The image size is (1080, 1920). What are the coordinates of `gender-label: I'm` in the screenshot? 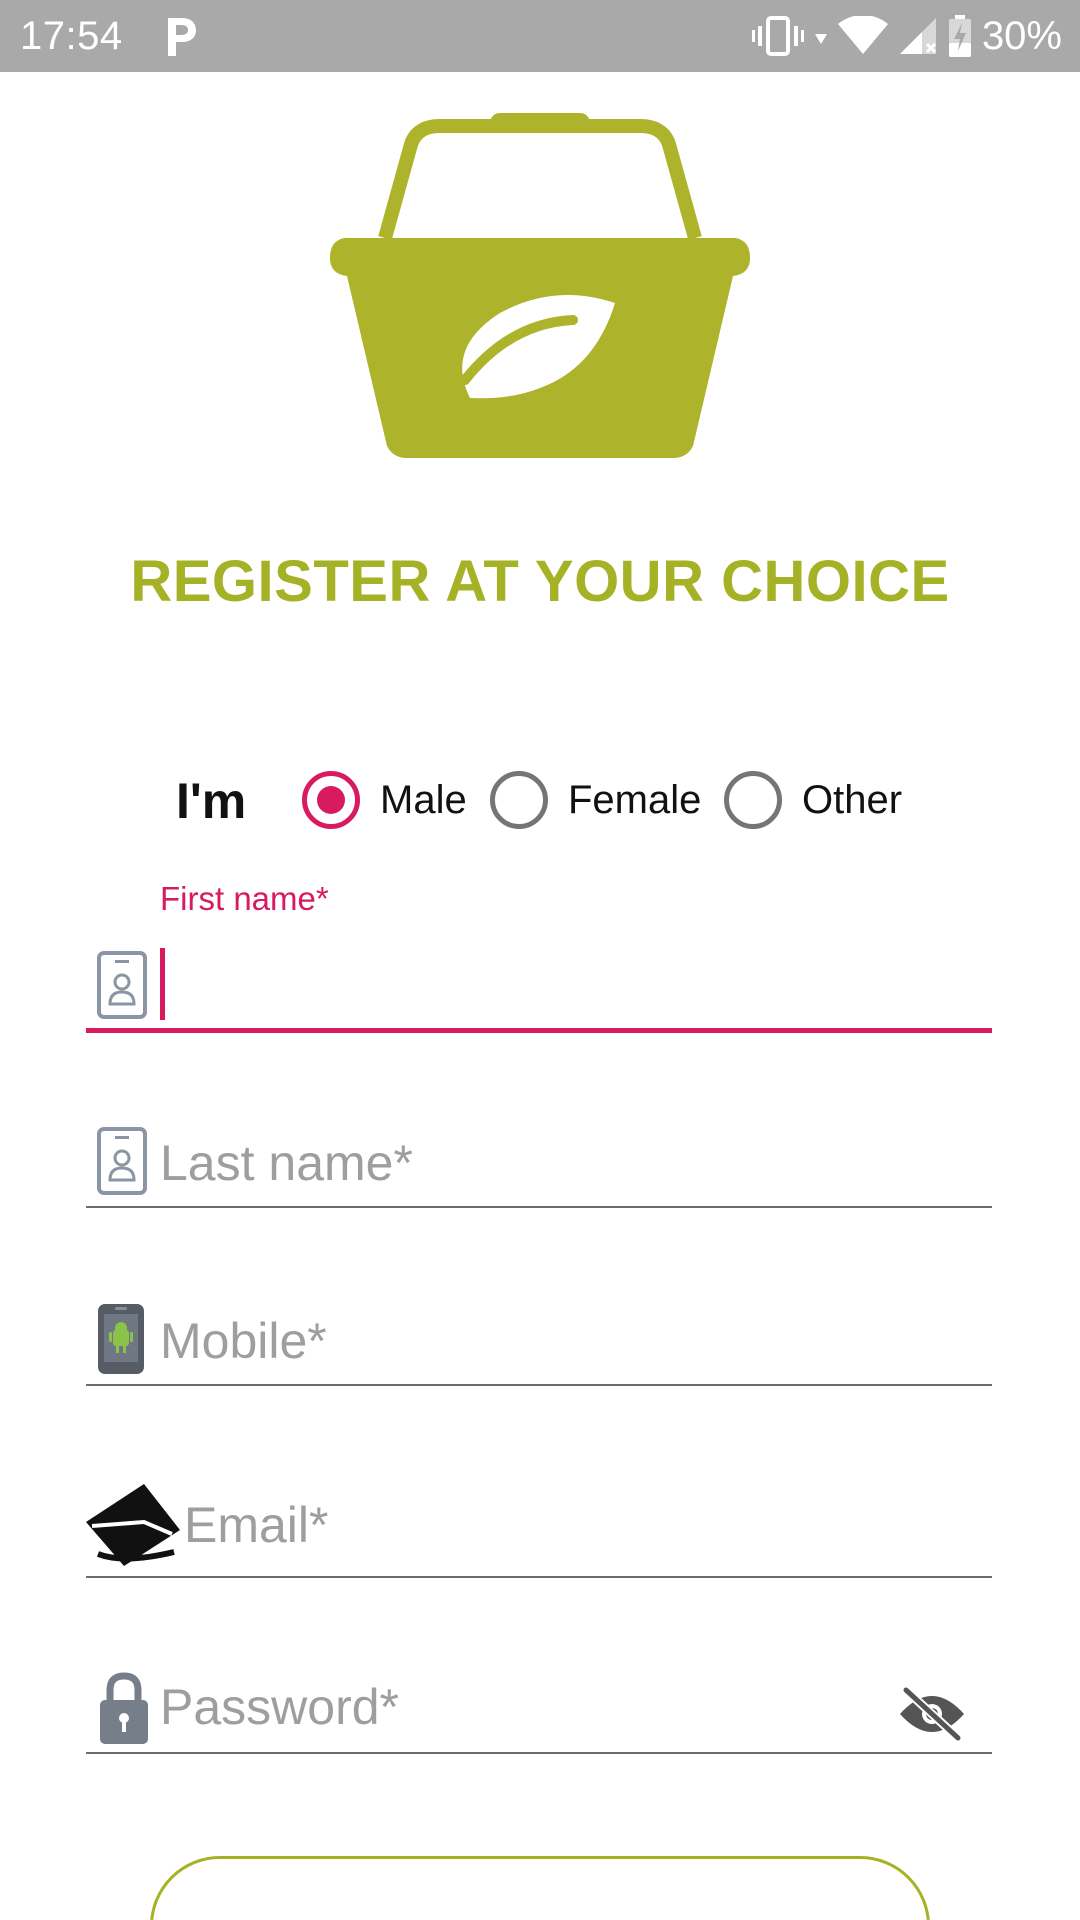 It's located at (211, 801).